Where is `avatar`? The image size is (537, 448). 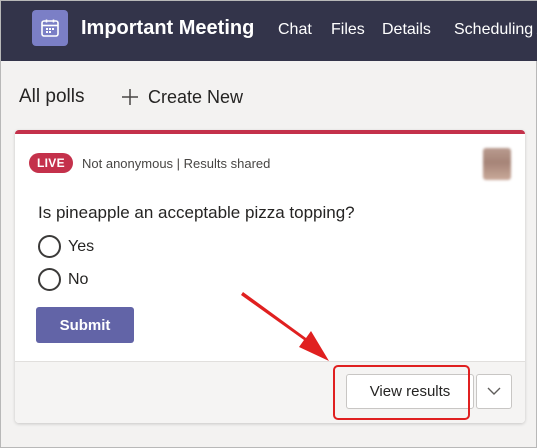
avatar is located at coordinates (497, 164).